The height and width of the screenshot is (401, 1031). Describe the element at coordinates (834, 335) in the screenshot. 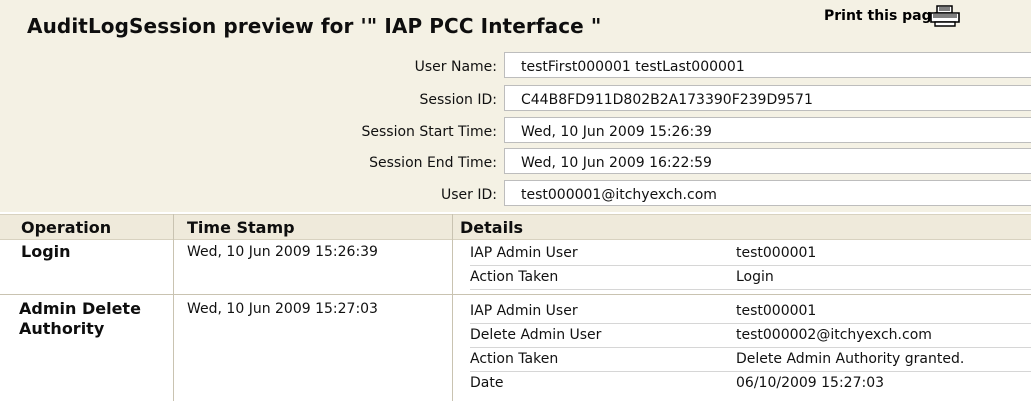

I see `detail-value: test000002@itchyexch.com` at that location.